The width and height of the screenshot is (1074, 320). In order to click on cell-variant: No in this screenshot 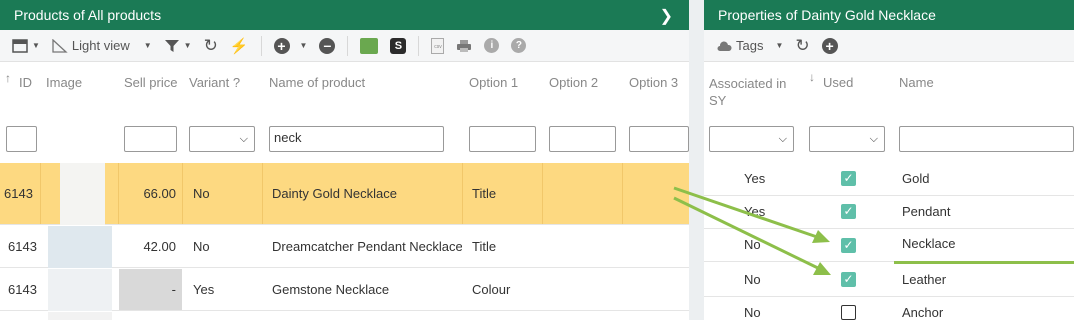, I will do `click(223, 246)`.